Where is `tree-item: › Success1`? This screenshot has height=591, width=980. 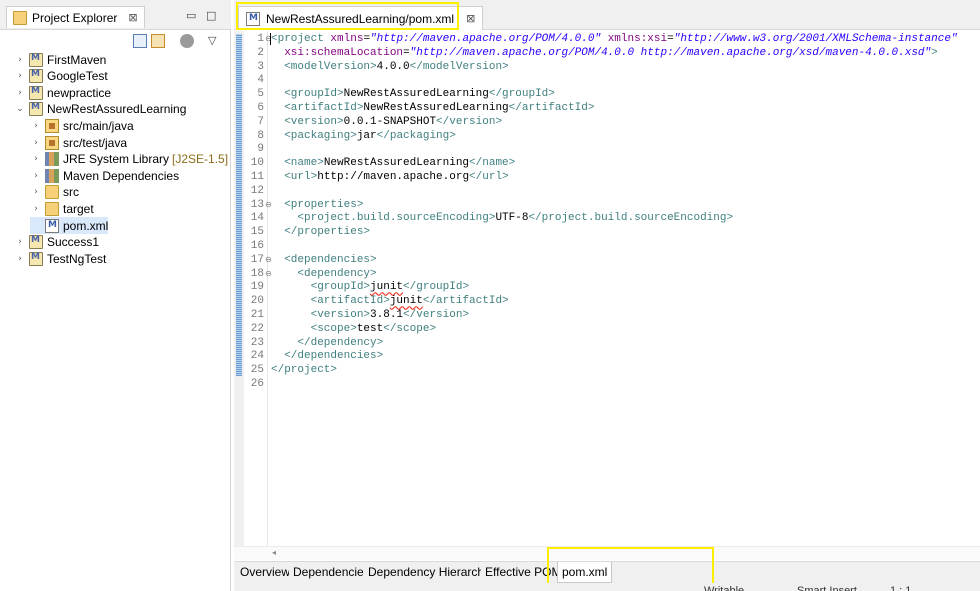
tree-item: › Success1 is located at coordinates (56, 242).